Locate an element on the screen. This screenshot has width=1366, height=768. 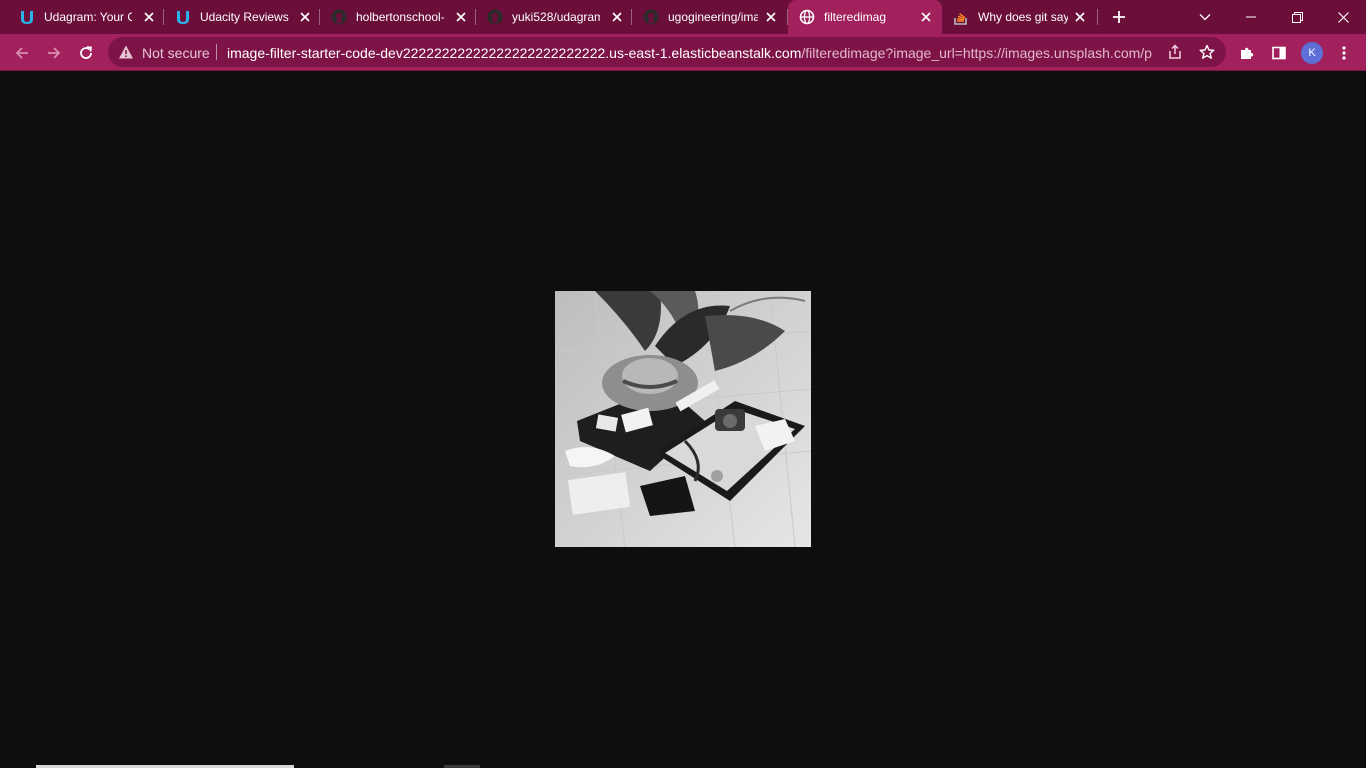
side-panel-icon is located at coordinates (1279, 53).